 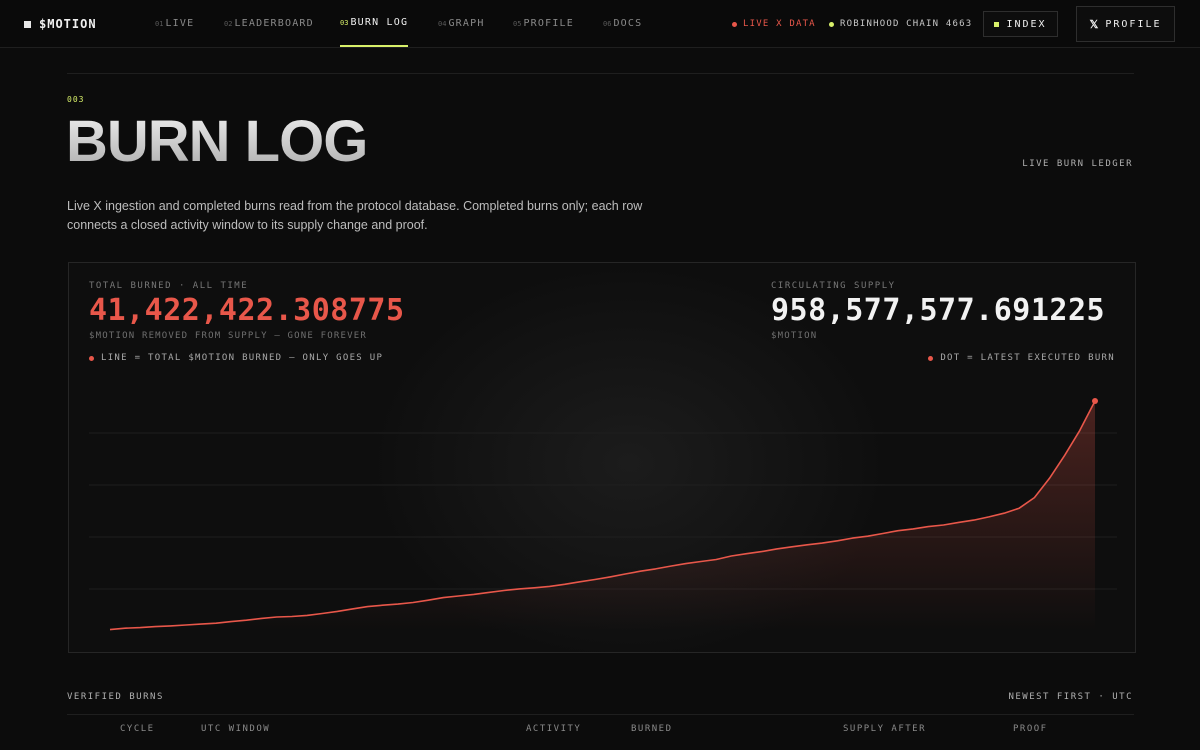 What do you see at coordinates (27, 24) in the screenshot?
I see `brand-mark-icon` at bounding box center [27, 24].